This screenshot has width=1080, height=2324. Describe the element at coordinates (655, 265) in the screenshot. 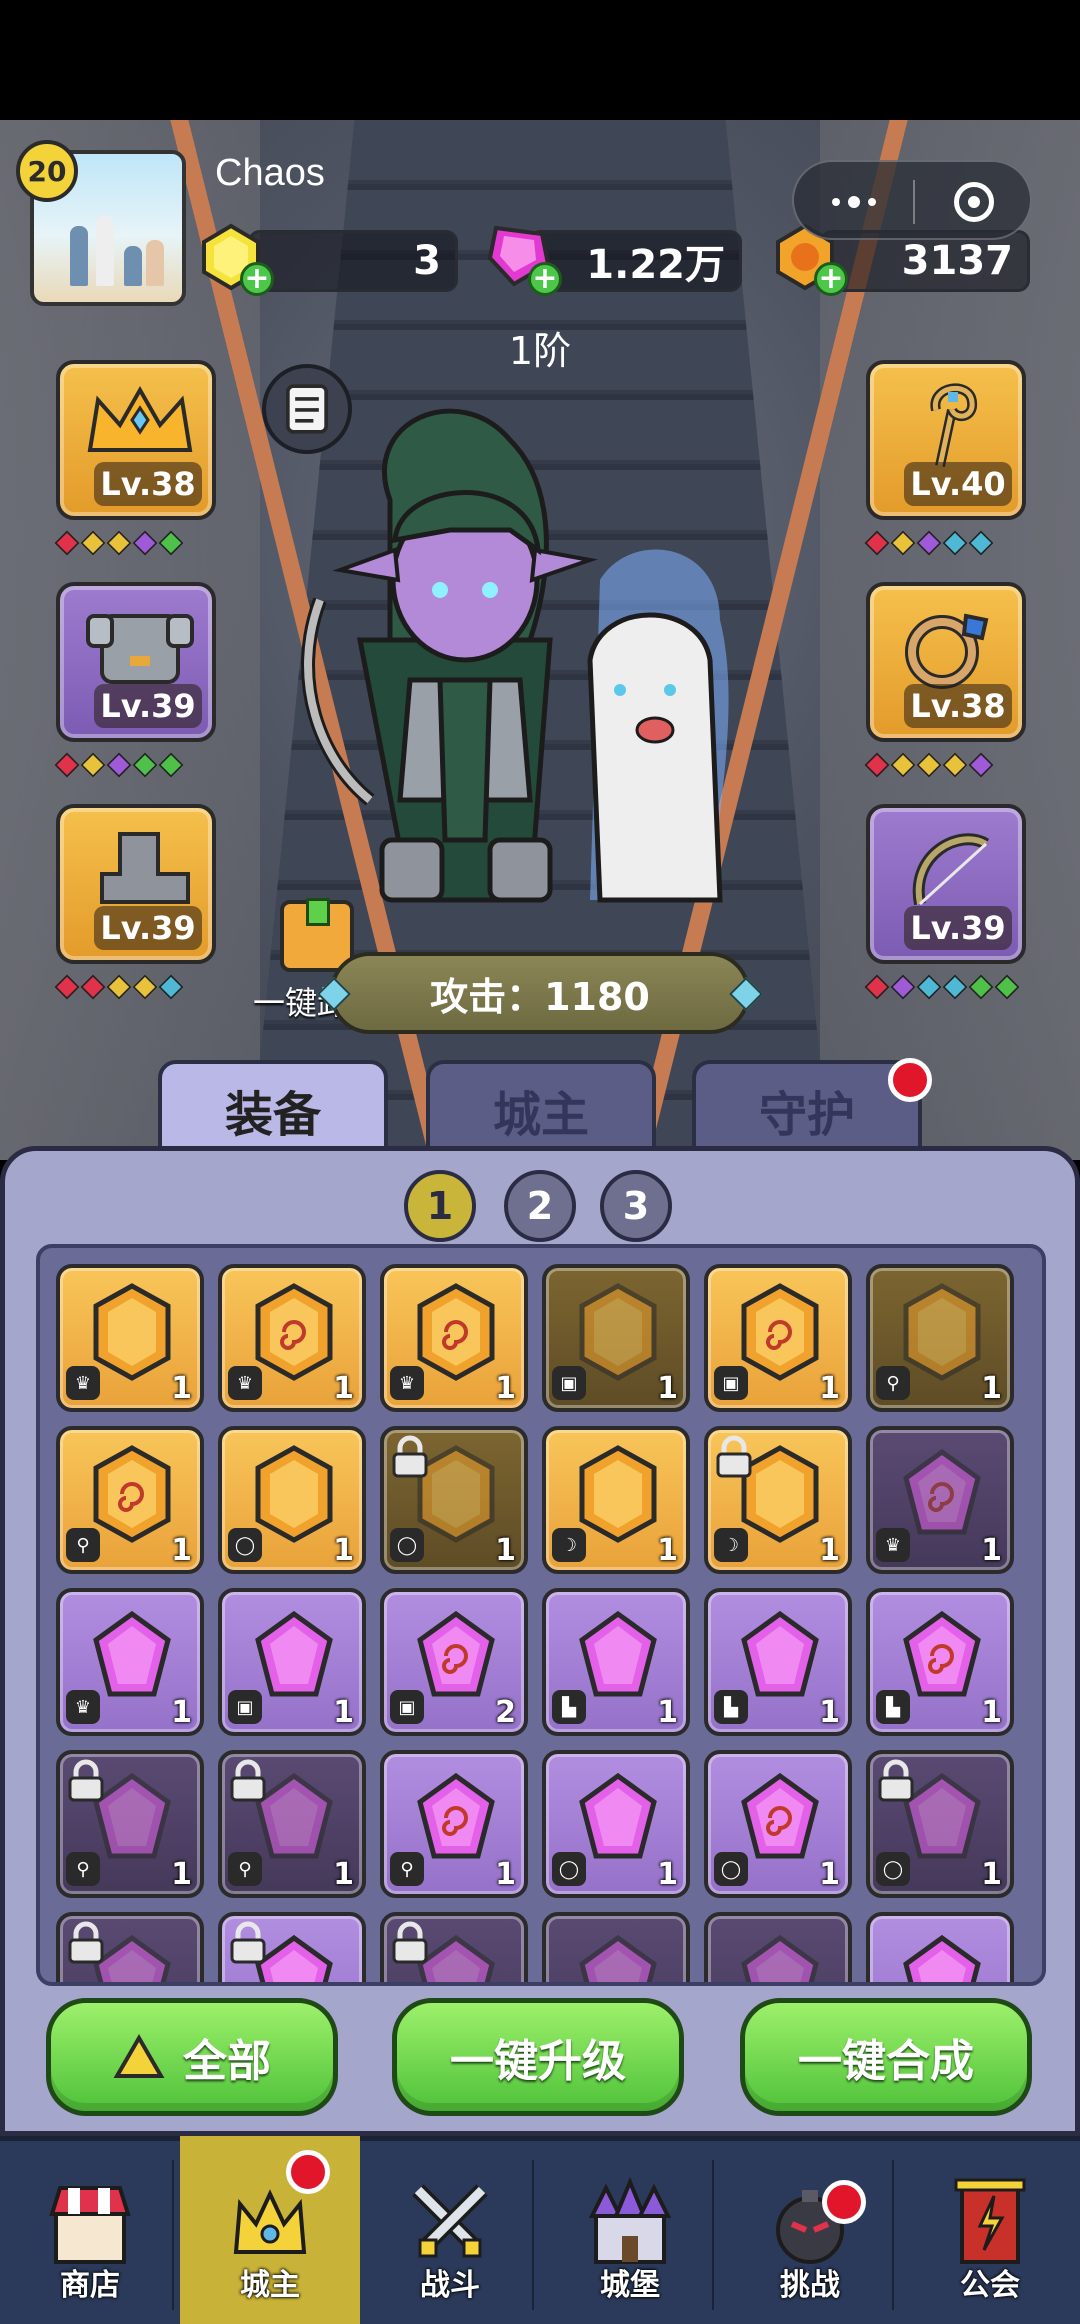

I see `pink-gem-value: 1.22万` at that location.